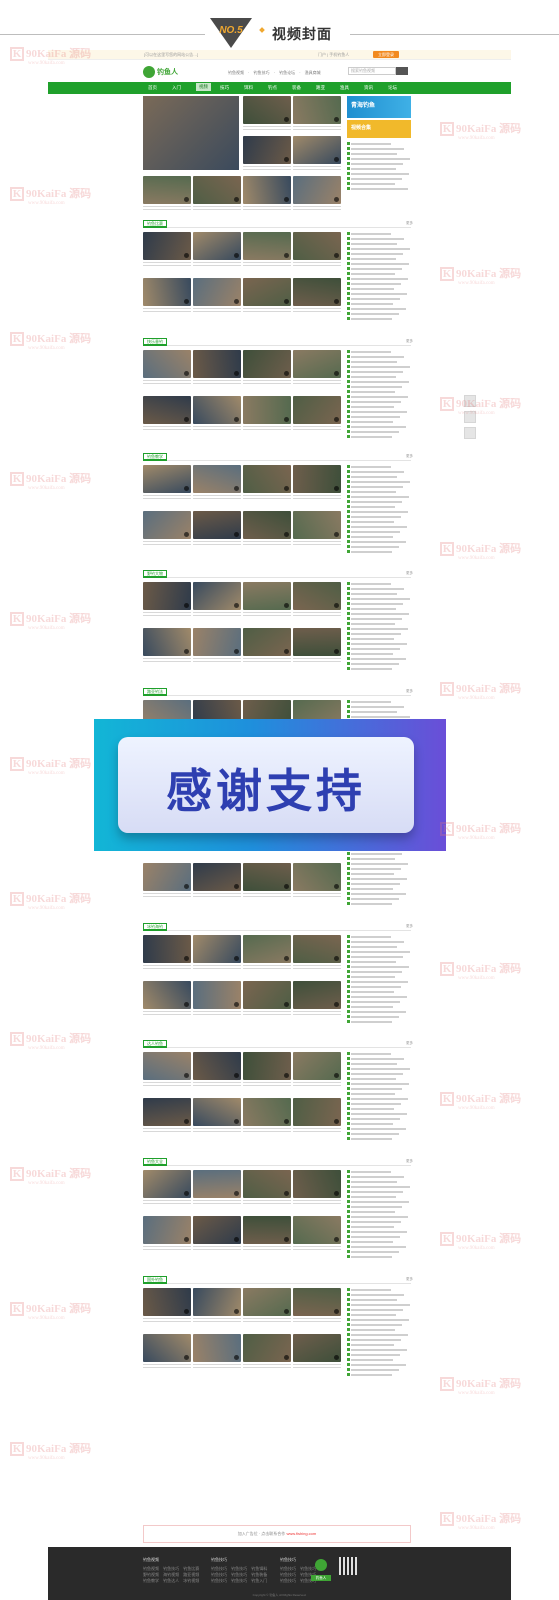  What do you see at coordinates (155, 574) in the screenshot?
I see `section-title: 野钓大物` at bounding box center [155, 574].